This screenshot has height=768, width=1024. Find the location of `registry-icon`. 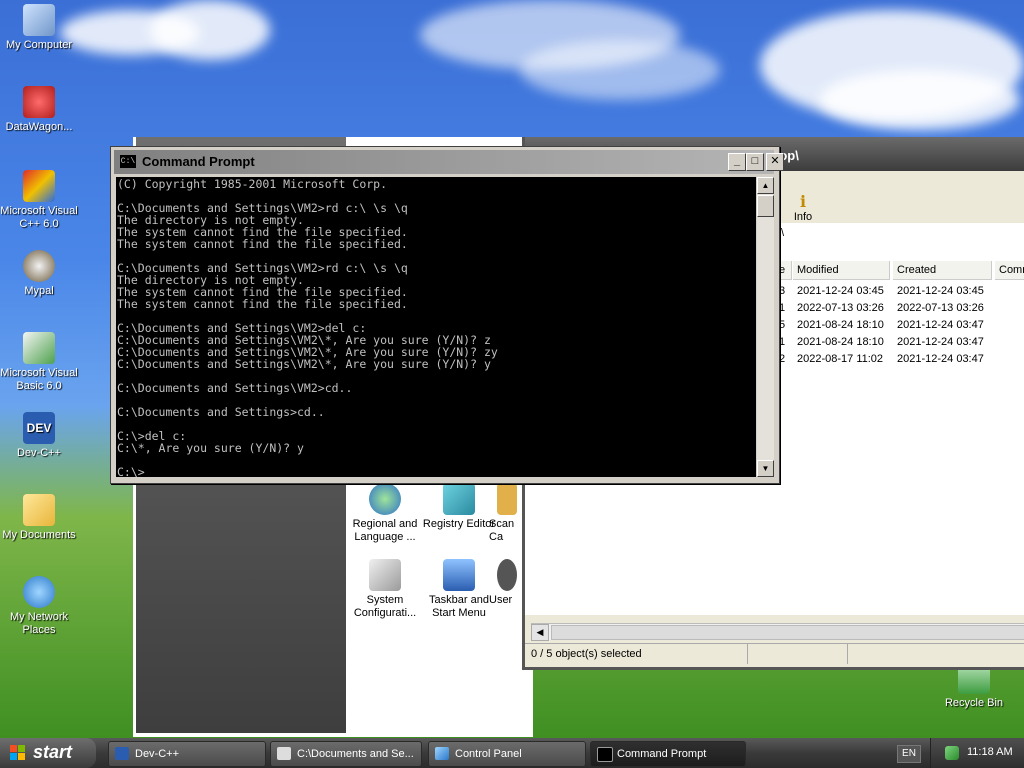

registry-icon is located at coordinates (459, 499).